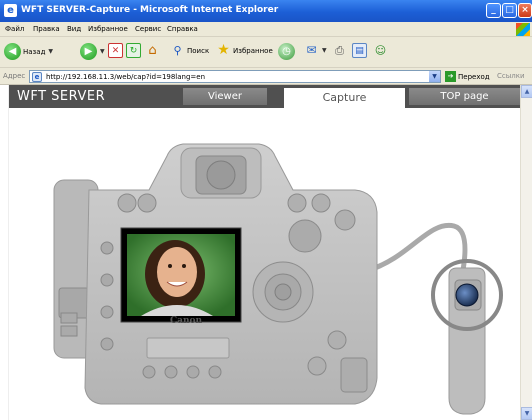 The width and height of the screenshot is (532, 420). I want to click on minimize-button: _, so click(493, 10).